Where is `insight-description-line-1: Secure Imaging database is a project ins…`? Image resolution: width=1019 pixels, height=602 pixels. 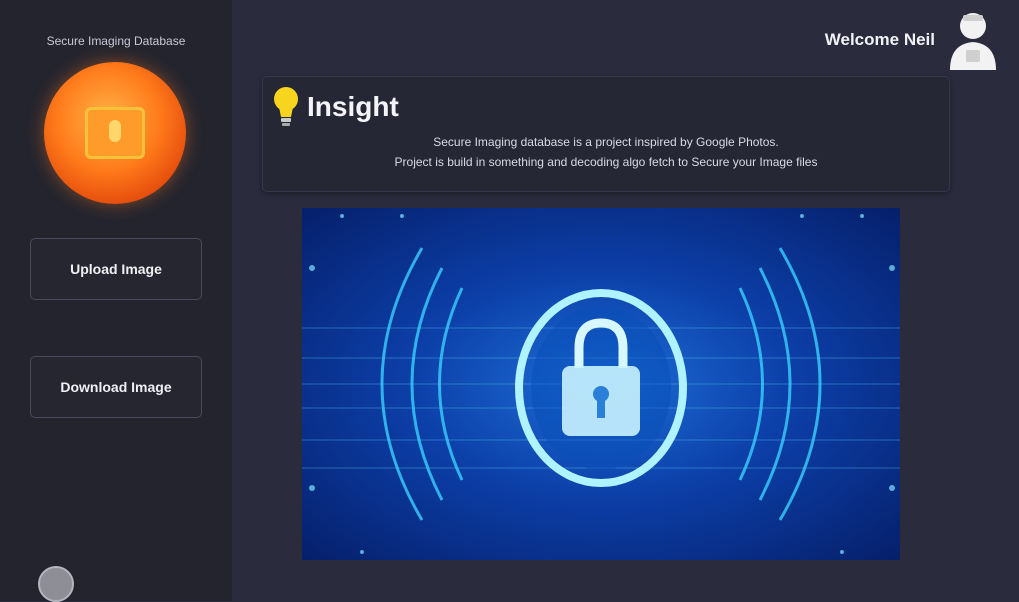 insight-description-line-1: Secure Imaging database is a project ins… is located at coordinates (606, 142).